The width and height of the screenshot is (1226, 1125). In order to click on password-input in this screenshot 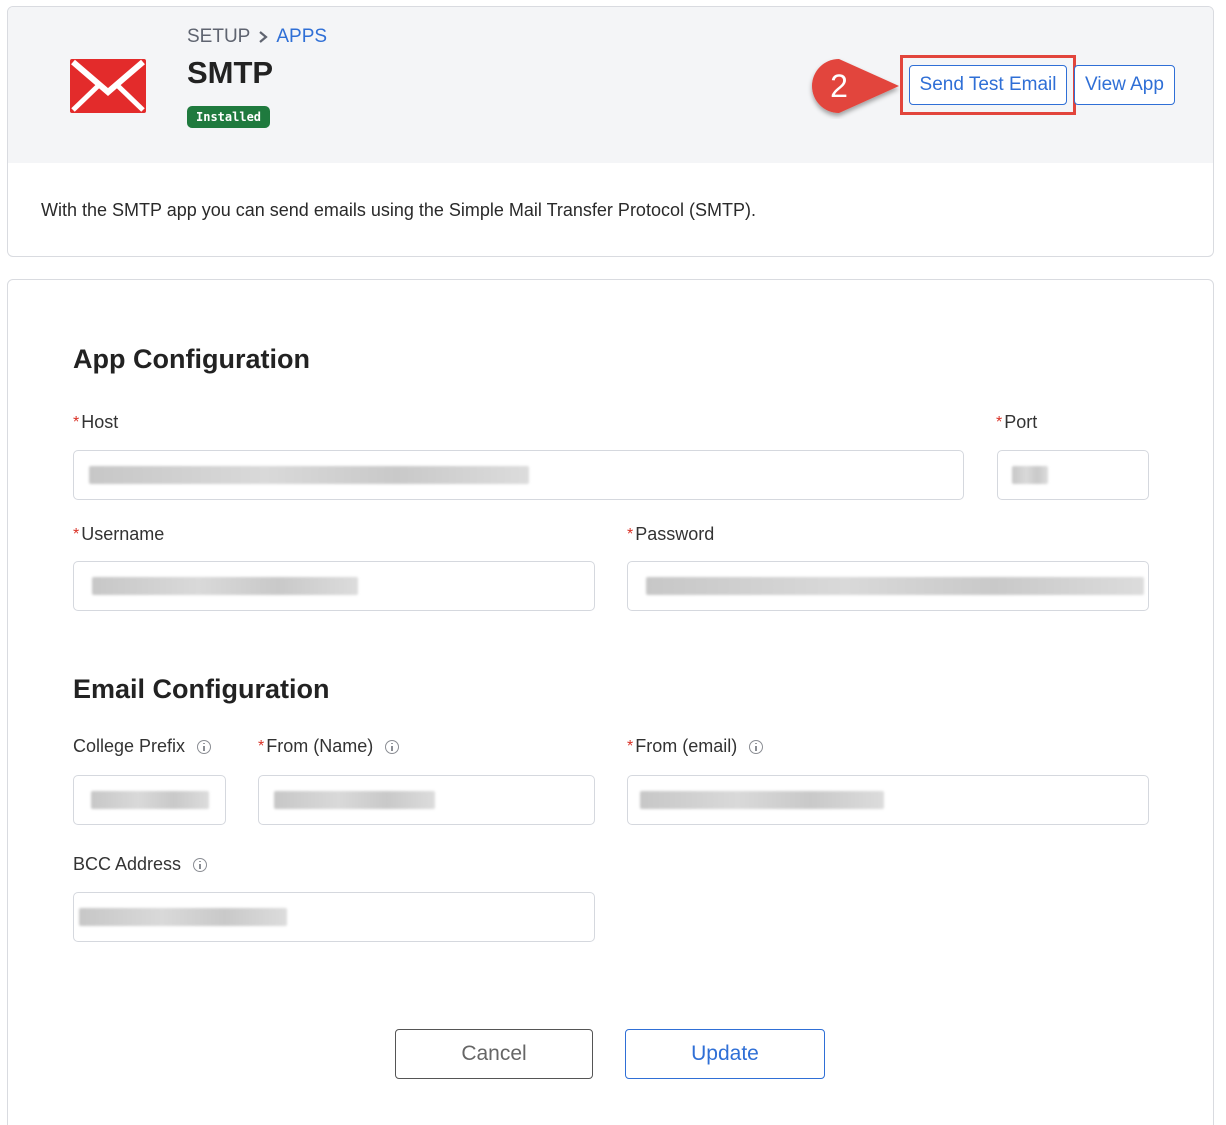, I will do `click(888, 586)`.